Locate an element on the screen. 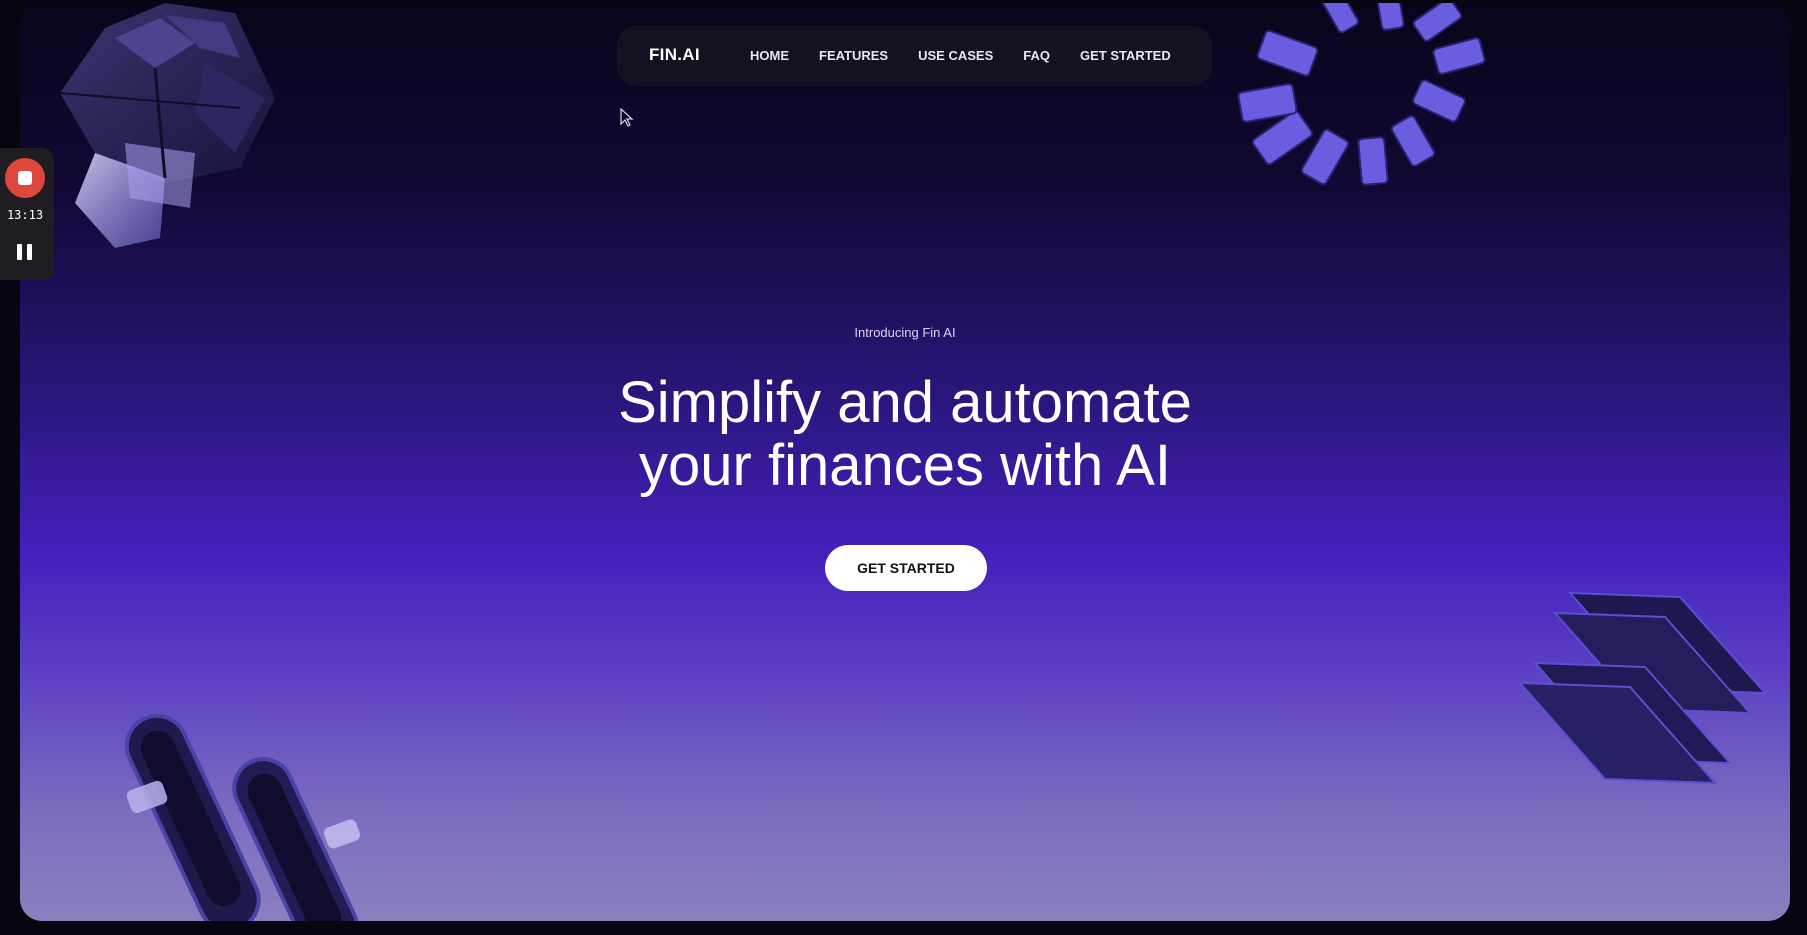 The image size is (1807, 935). recording-time: 13:13 is located at coordinates (25, 215).